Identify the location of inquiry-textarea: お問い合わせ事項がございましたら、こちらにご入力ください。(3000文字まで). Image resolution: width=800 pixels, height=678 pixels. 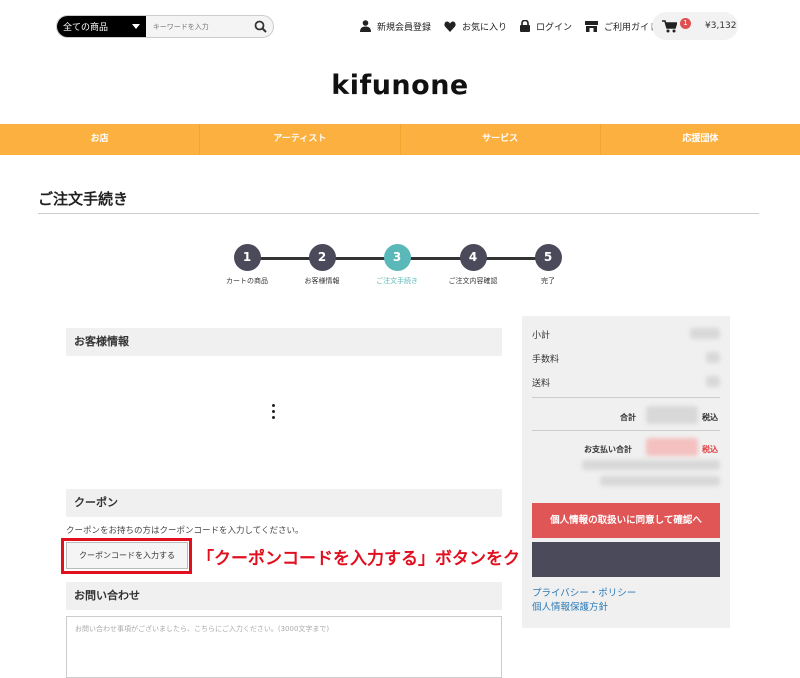
(284, 647).